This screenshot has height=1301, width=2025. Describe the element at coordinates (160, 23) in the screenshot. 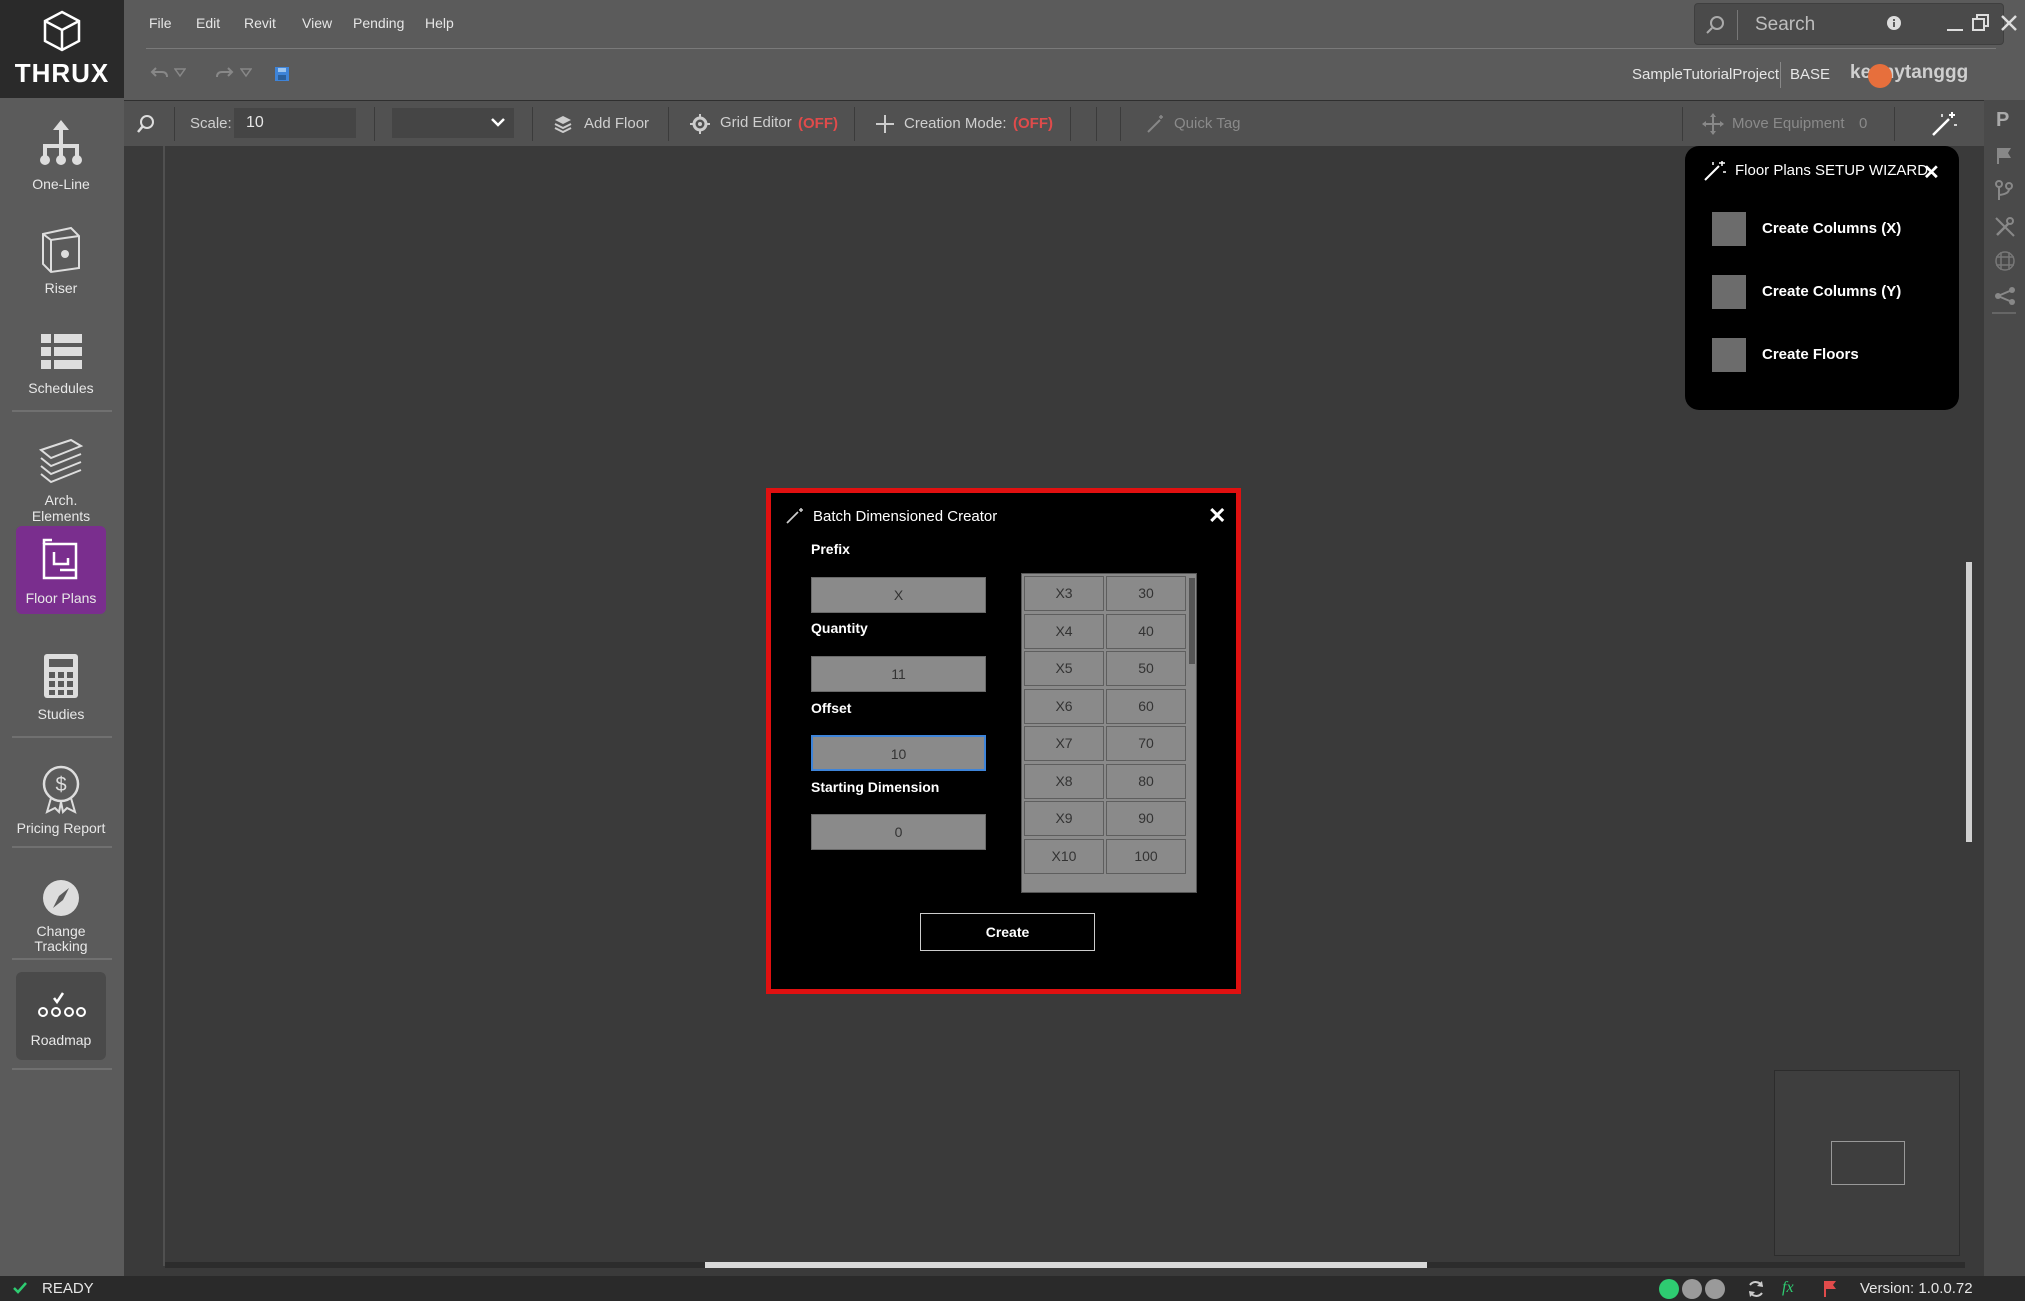

I see `menu-file: File` at that location.